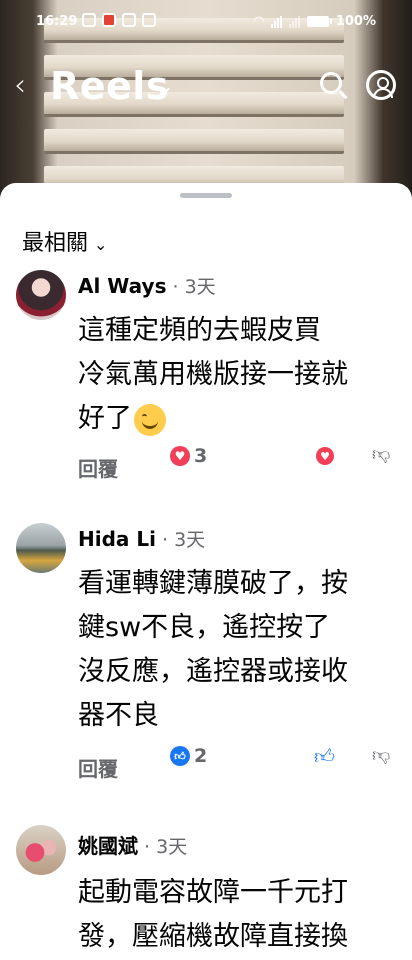  What do you see at coordinates (55, 243) in the screenshot?
I see `sort-label: 最相關` at bounding box center [55, 243].